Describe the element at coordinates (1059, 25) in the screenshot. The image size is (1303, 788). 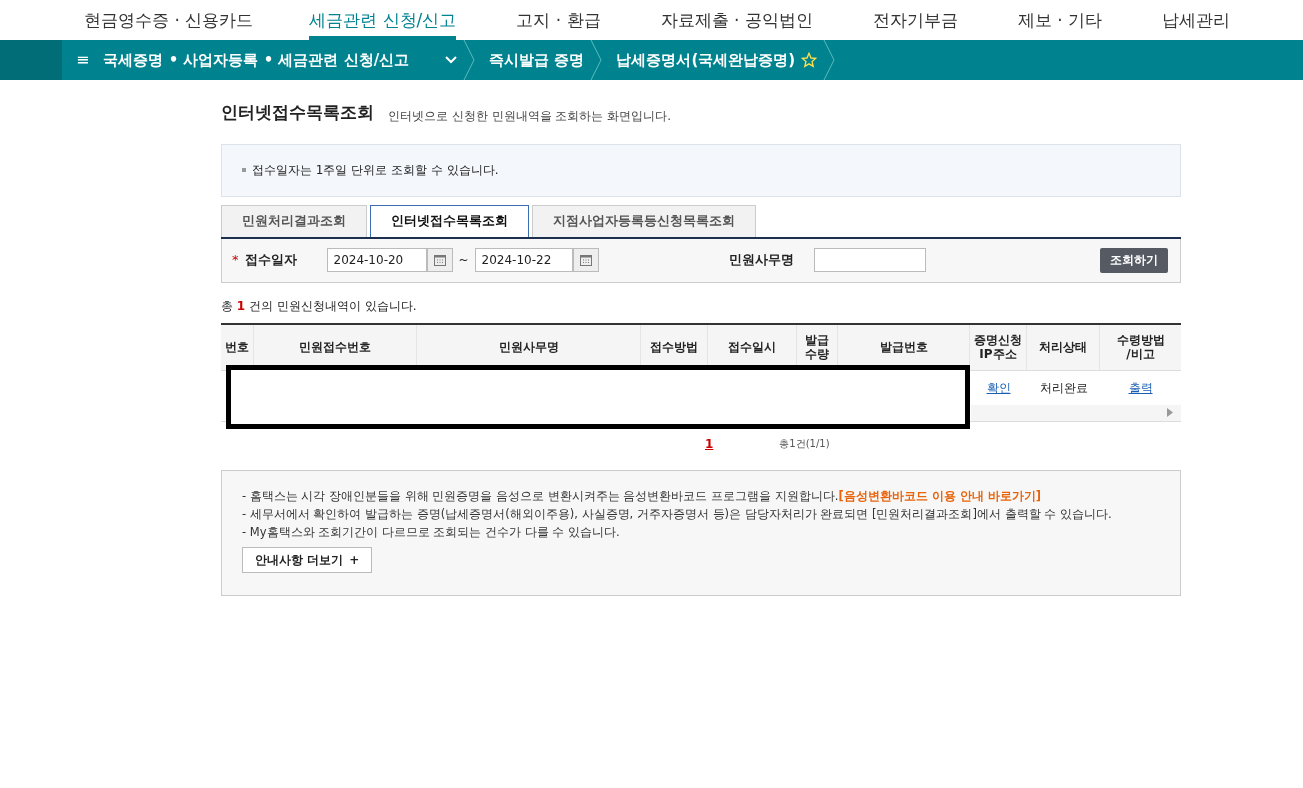
I see `top-menu-item: 제보 · 기타` at that location.